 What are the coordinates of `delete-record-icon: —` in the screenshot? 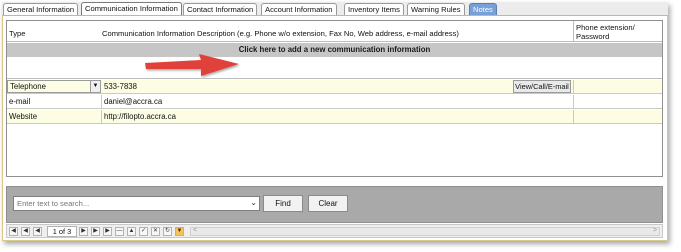 It's located at (119, 231).